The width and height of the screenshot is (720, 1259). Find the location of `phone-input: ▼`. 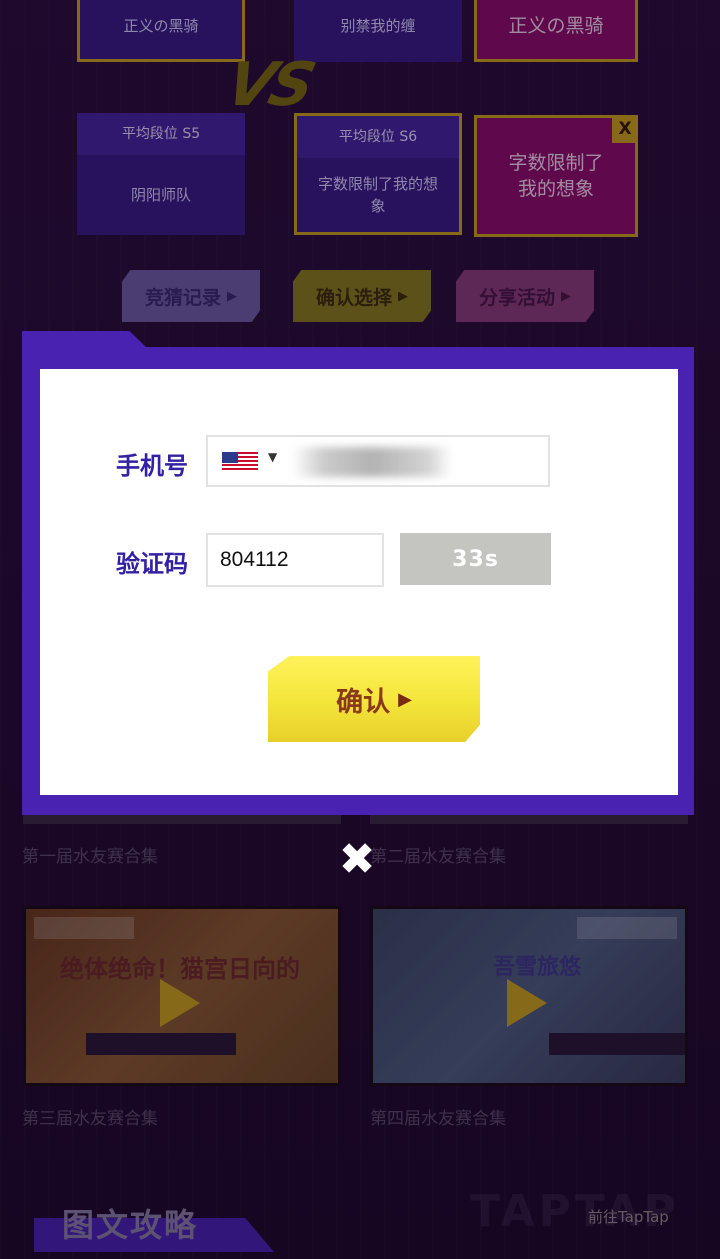

phone-input: ▼ is located at coordinates (378, 461).